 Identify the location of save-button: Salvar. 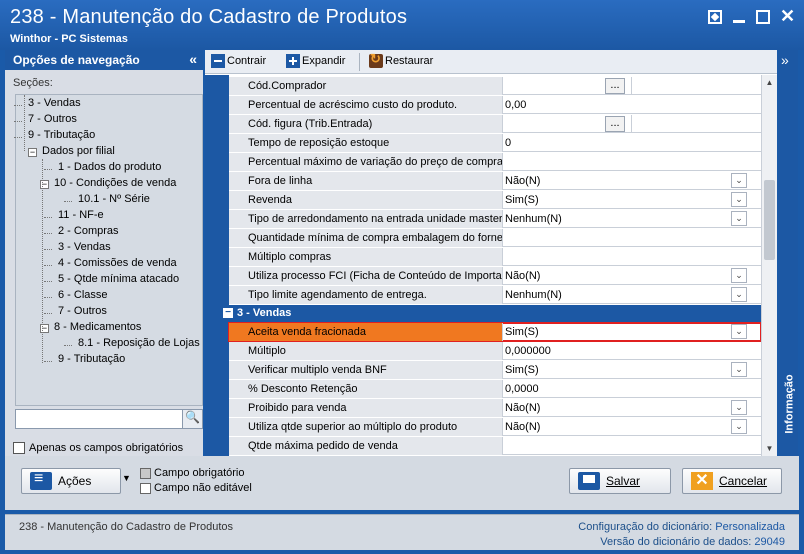
(620, 481).